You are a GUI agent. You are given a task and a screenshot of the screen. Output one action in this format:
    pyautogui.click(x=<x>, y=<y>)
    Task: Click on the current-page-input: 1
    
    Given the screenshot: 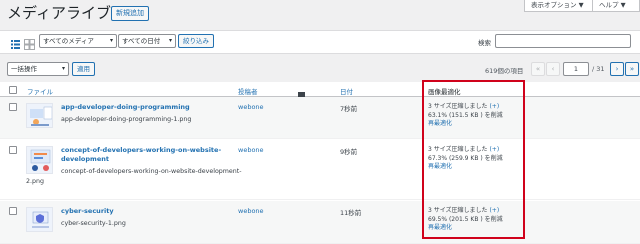 What is the action you would take?
    pyautogui.click(x=576, y=69)
    